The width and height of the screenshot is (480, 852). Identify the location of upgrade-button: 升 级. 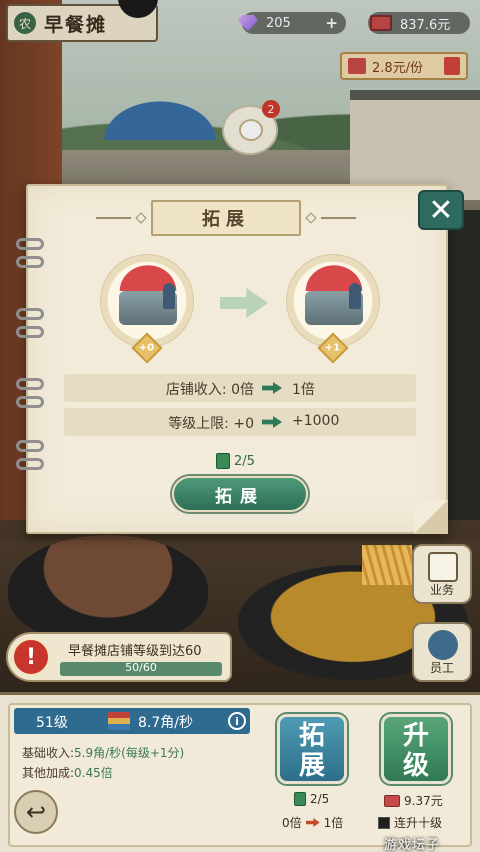
(416, 749).